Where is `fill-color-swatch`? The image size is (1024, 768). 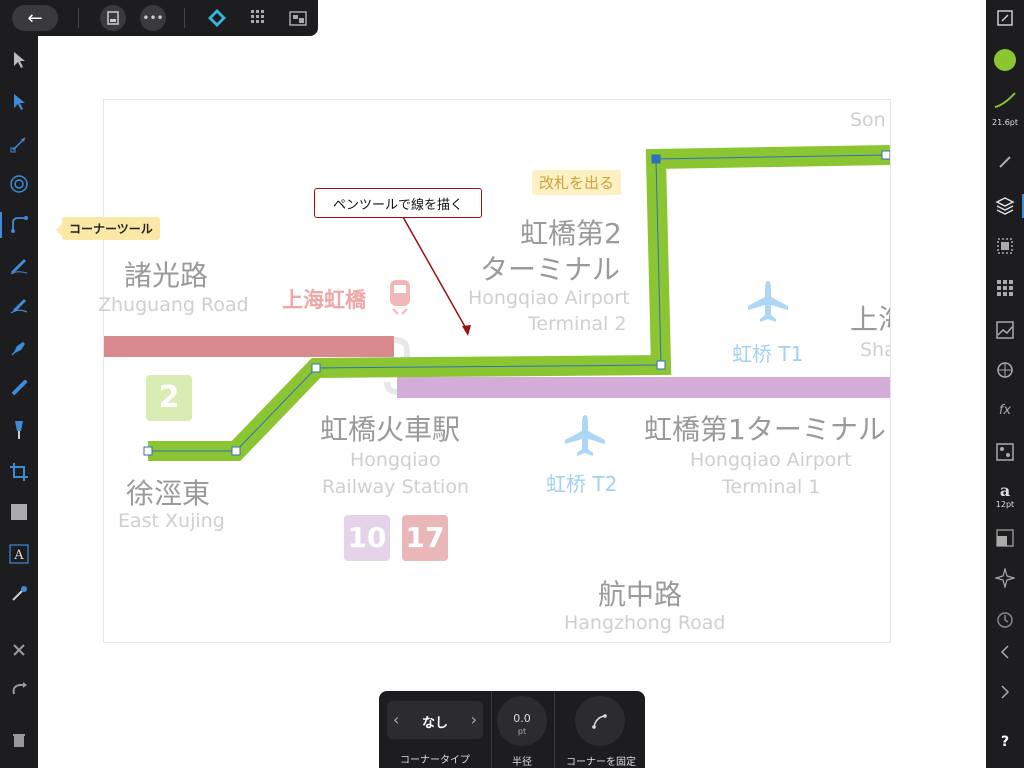 fill-color-swatch is located at coordinates (1005, 60).